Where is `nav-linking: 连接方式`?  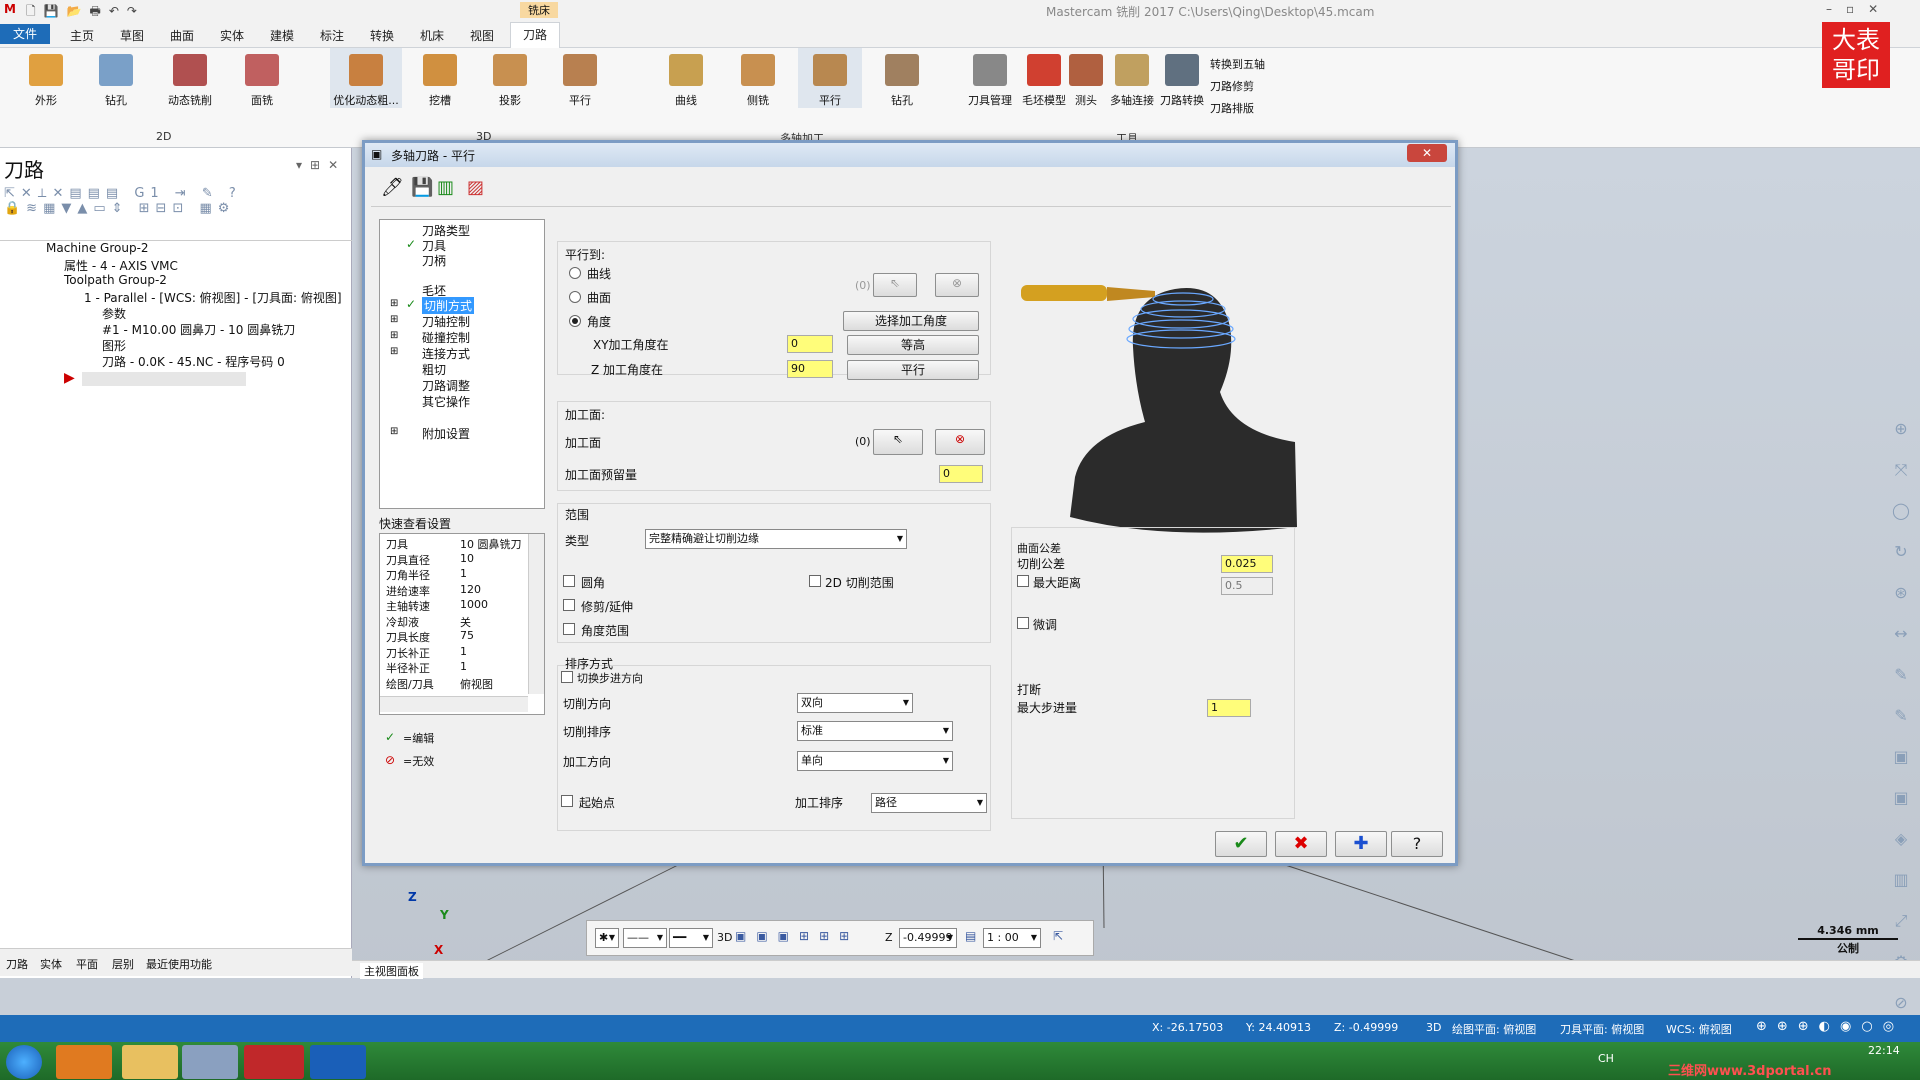 nav-linking: 连接方式 is located at coordinates (446, 353).